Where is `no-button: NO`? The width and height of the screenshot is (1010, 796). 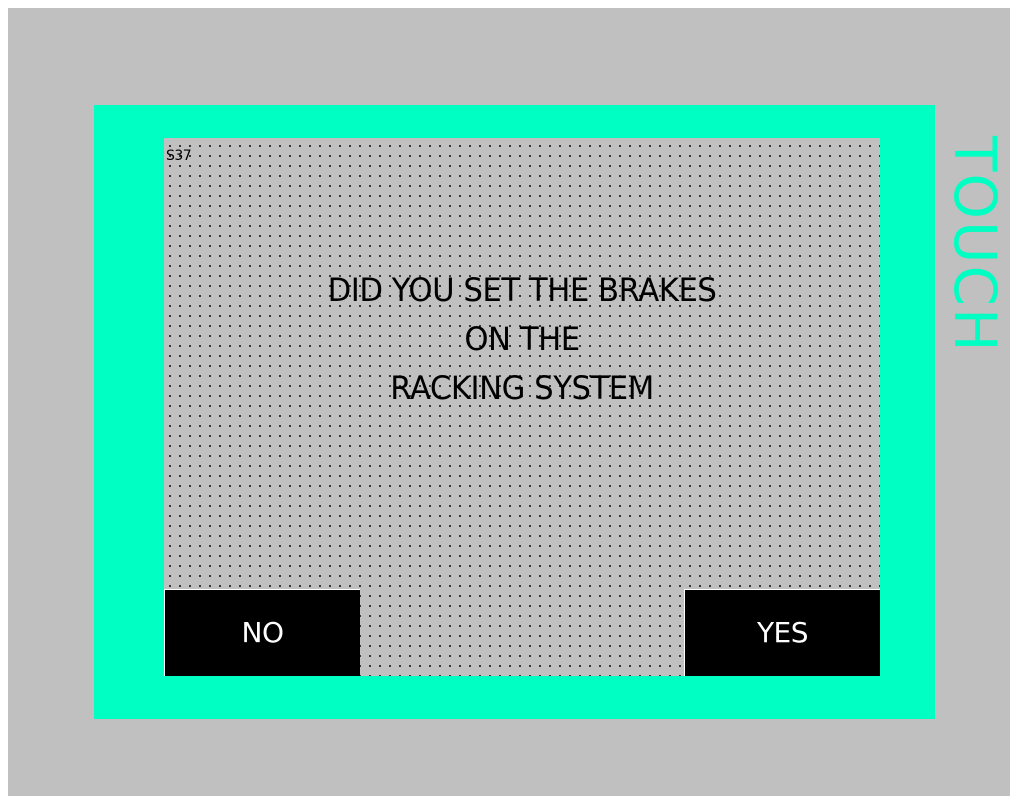
no-button: NO is located at coordinates (262, 632).